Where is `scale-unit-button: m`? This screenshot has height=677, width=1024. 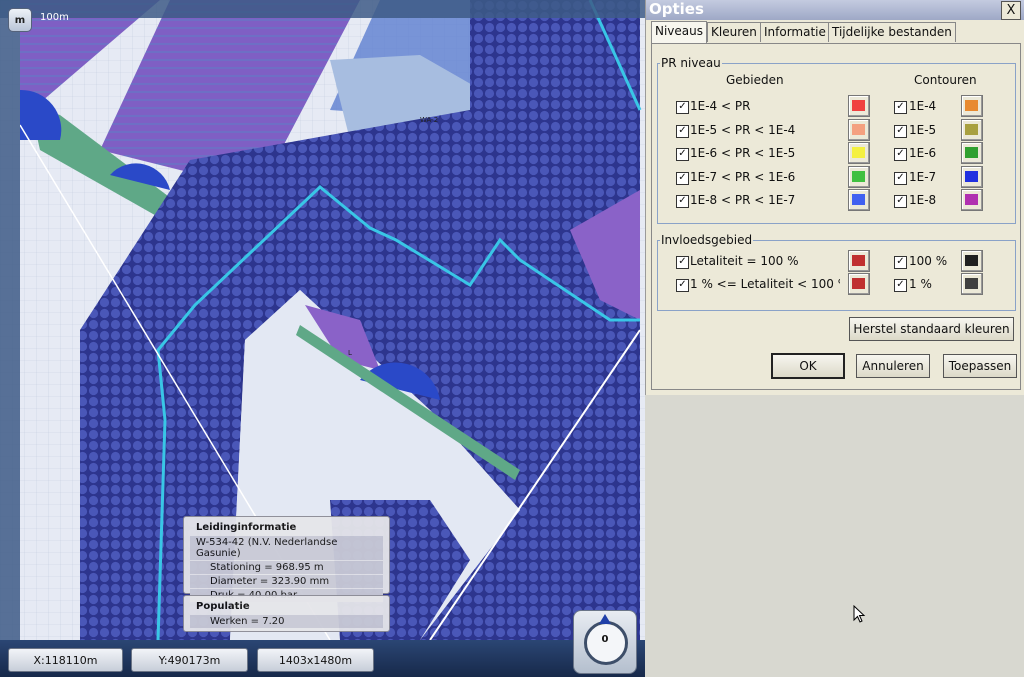 scale-unit-button: m is located at coordinates (20, 20).